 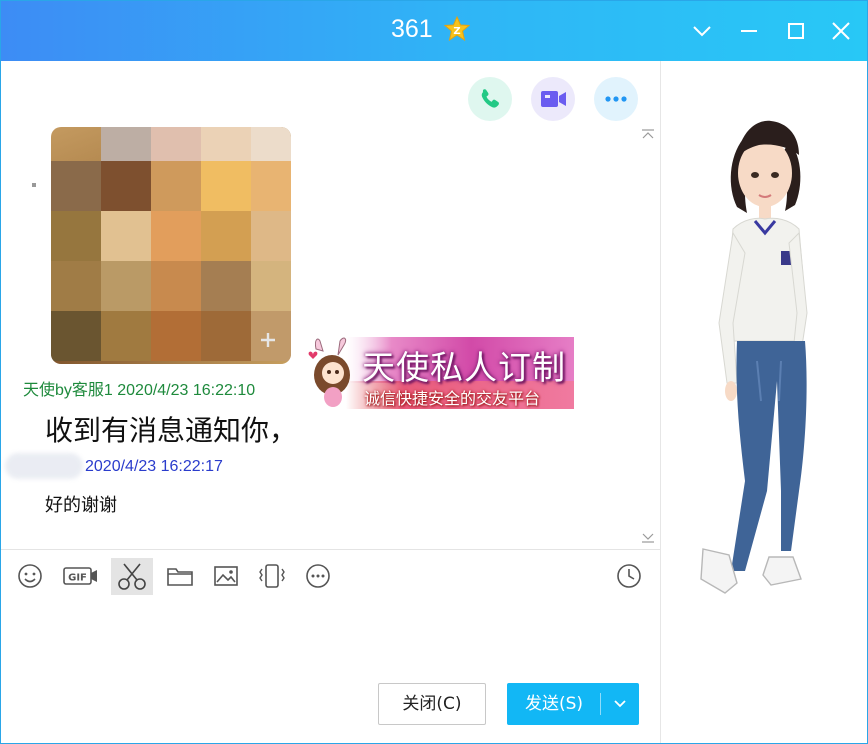 I want to click on emoji-icon, so click(x=30, y=576).